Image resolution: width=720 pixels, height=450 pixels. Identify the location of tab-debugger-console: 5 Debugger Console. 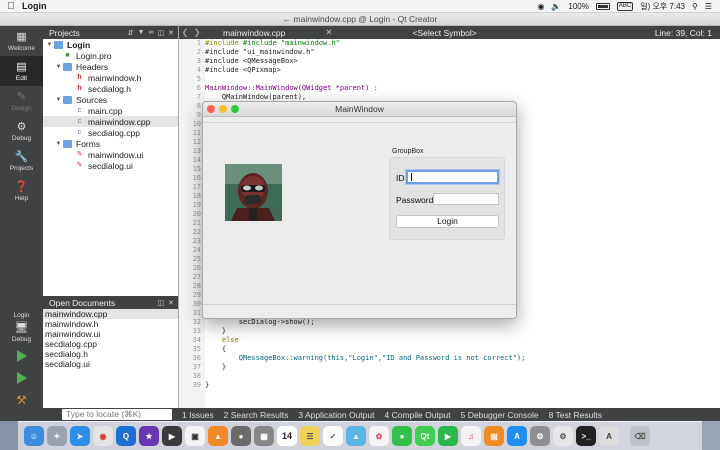
(500, 415).